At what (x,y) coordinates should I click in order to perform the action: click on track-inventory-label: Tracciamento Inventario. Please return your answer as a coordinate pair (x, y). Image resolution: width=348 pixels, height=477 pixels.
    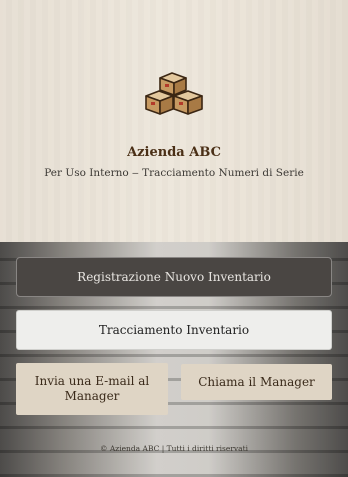
    Looking at the image, I should click on (174, 330).